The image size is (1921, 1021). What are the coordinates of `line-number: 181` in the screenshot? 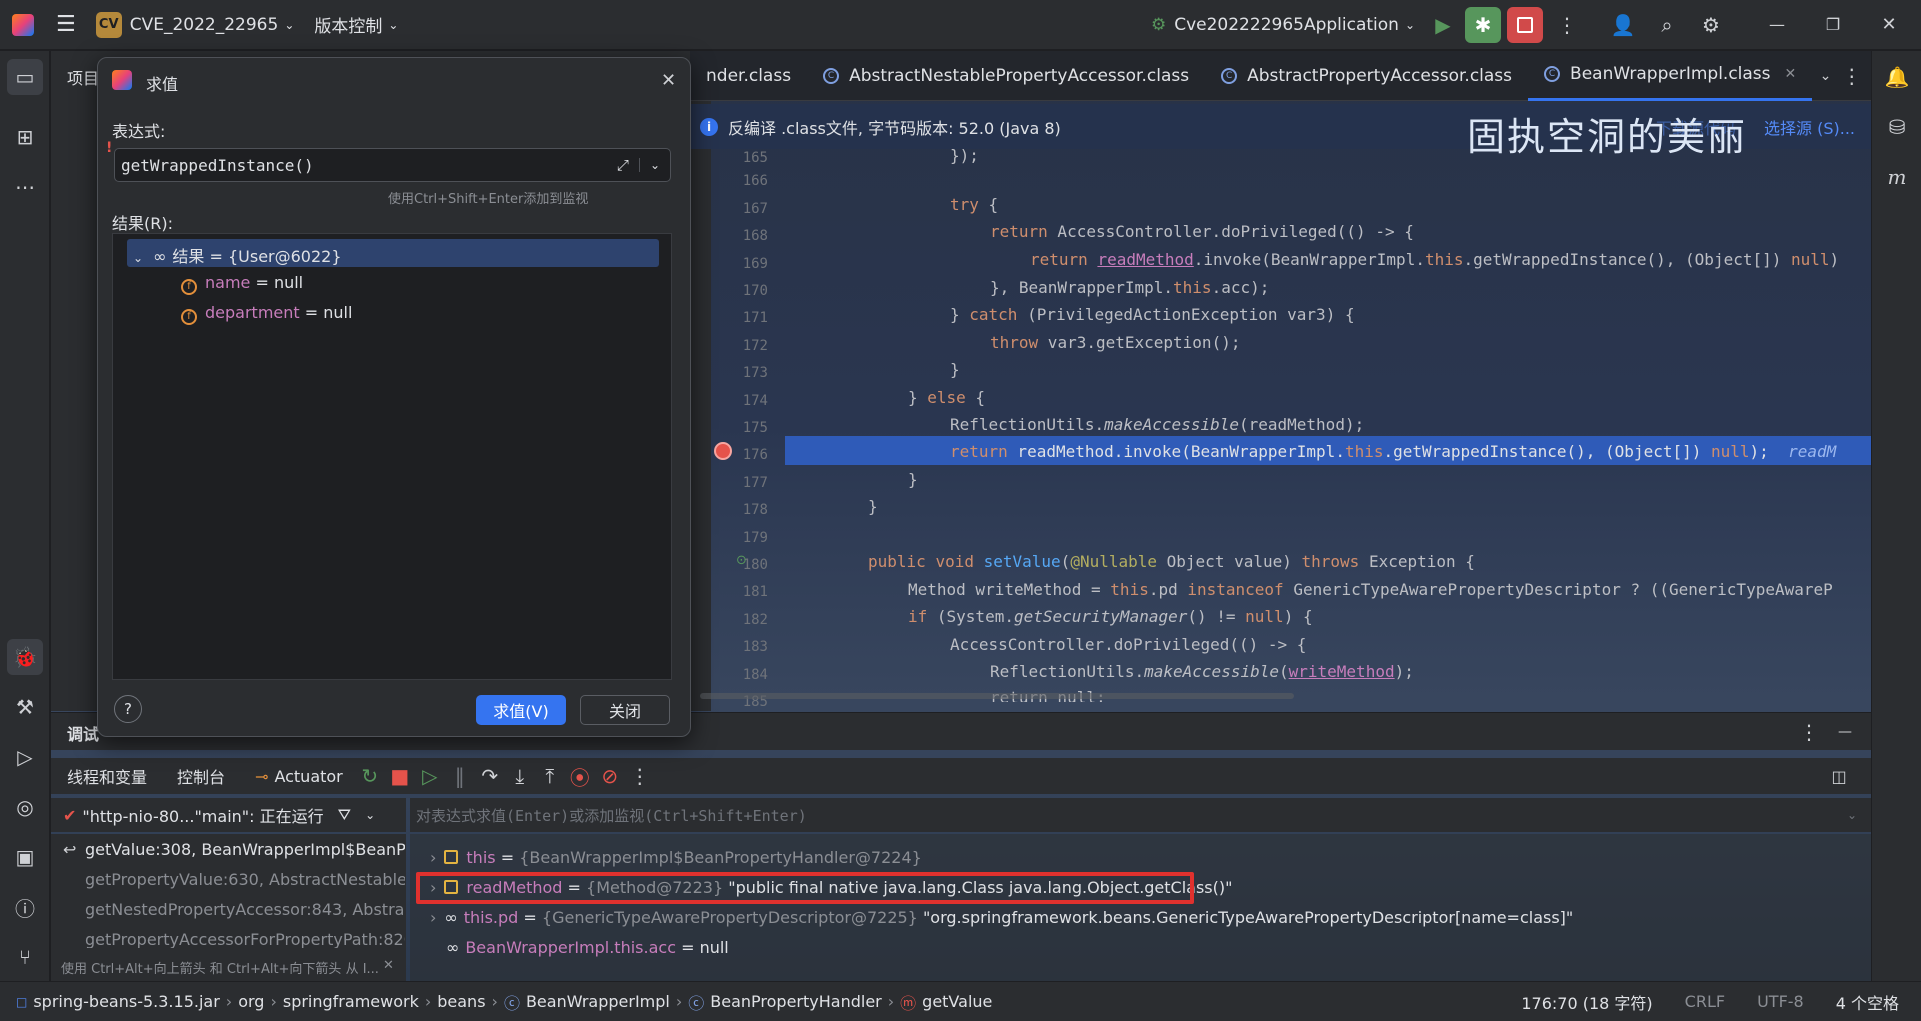 It's located at (738, 592).